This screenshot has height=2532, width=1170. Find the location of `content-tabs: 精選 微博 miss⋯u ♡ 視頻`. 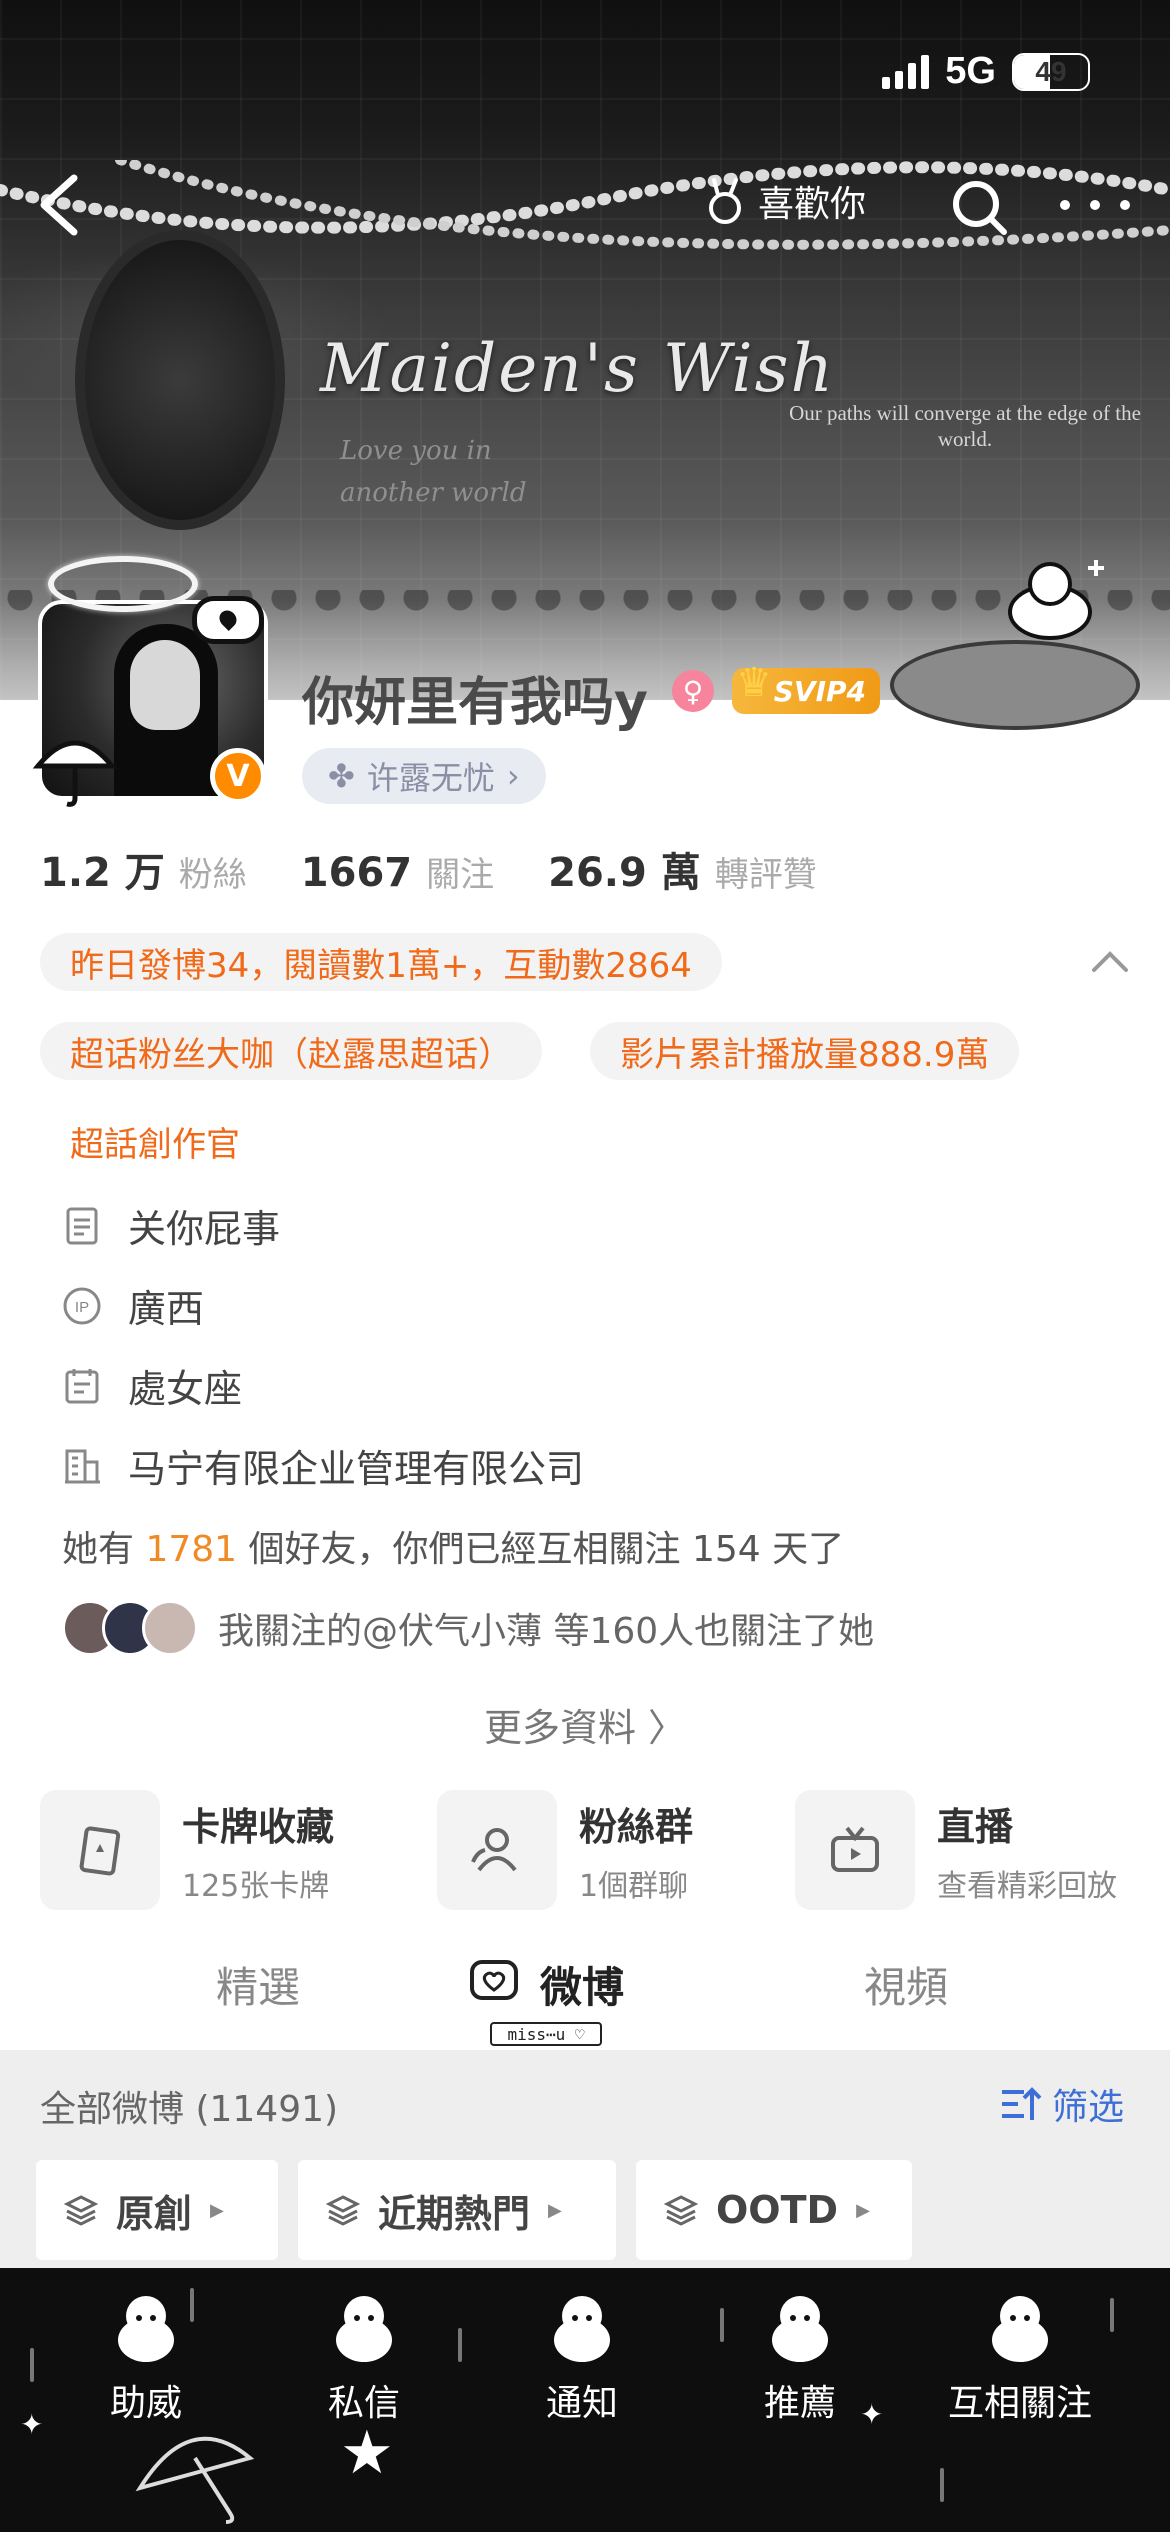

content-tabs: 精選 微博 miss⋯u ♡ 視頻 is located at coordinates (585, 2000).